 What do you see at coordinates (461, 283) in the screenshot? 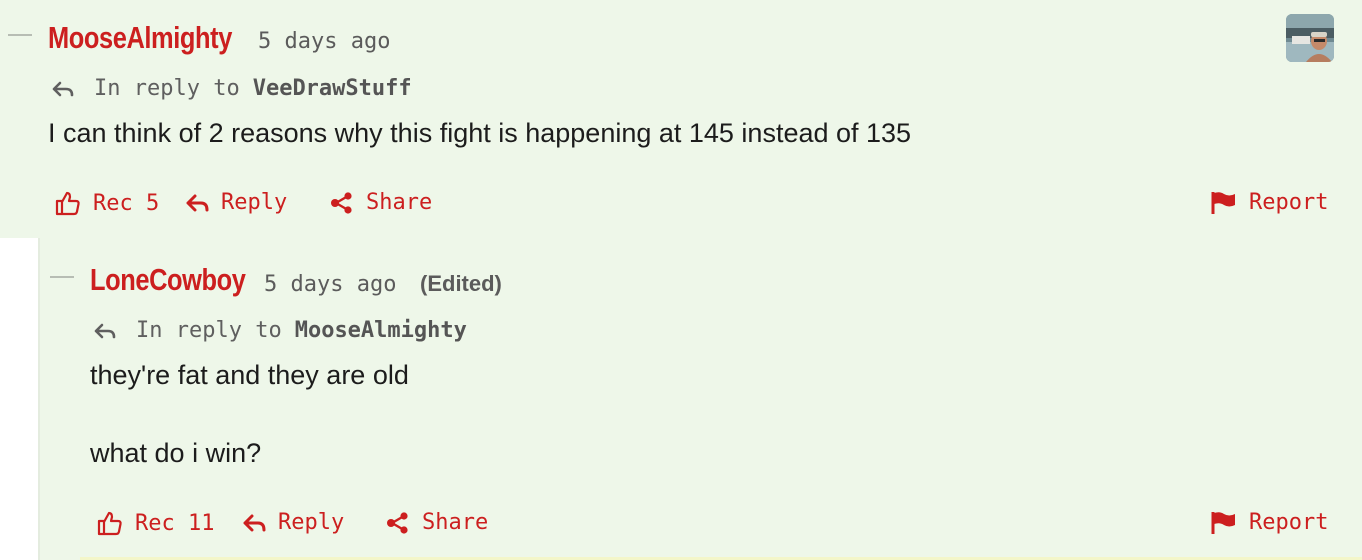
I see `edited-badge: (Edited)` at bounding box center [461, 283].